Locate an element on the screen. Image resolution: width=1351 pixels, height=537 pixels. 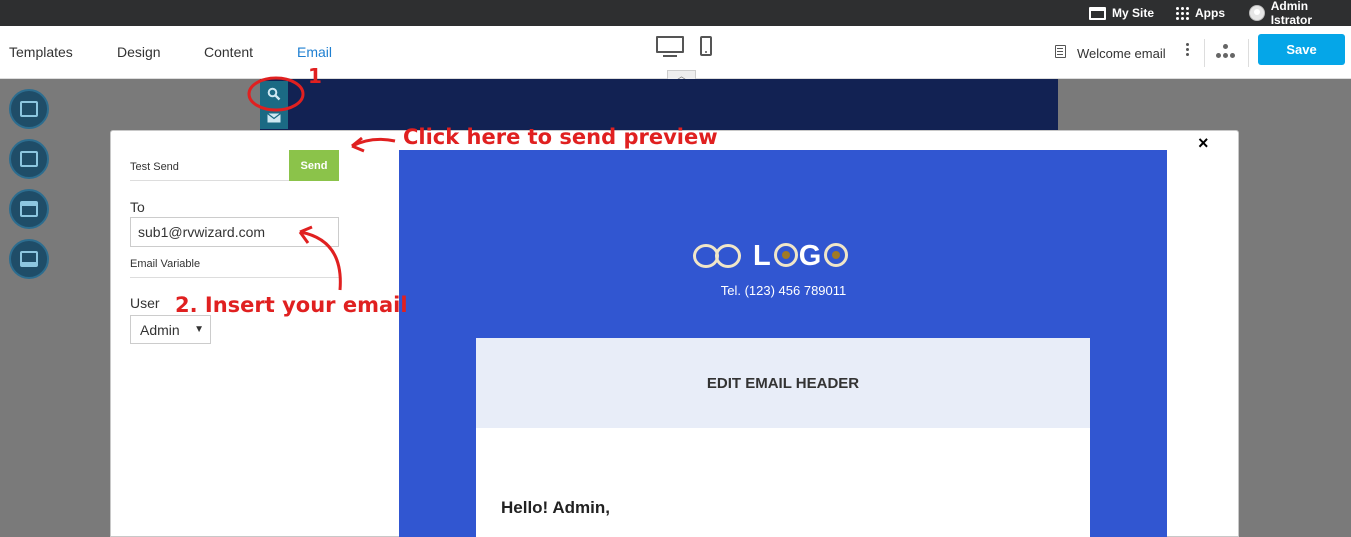
annotation-step-2: 2. Insert your email is located at coordinates (291, 305).